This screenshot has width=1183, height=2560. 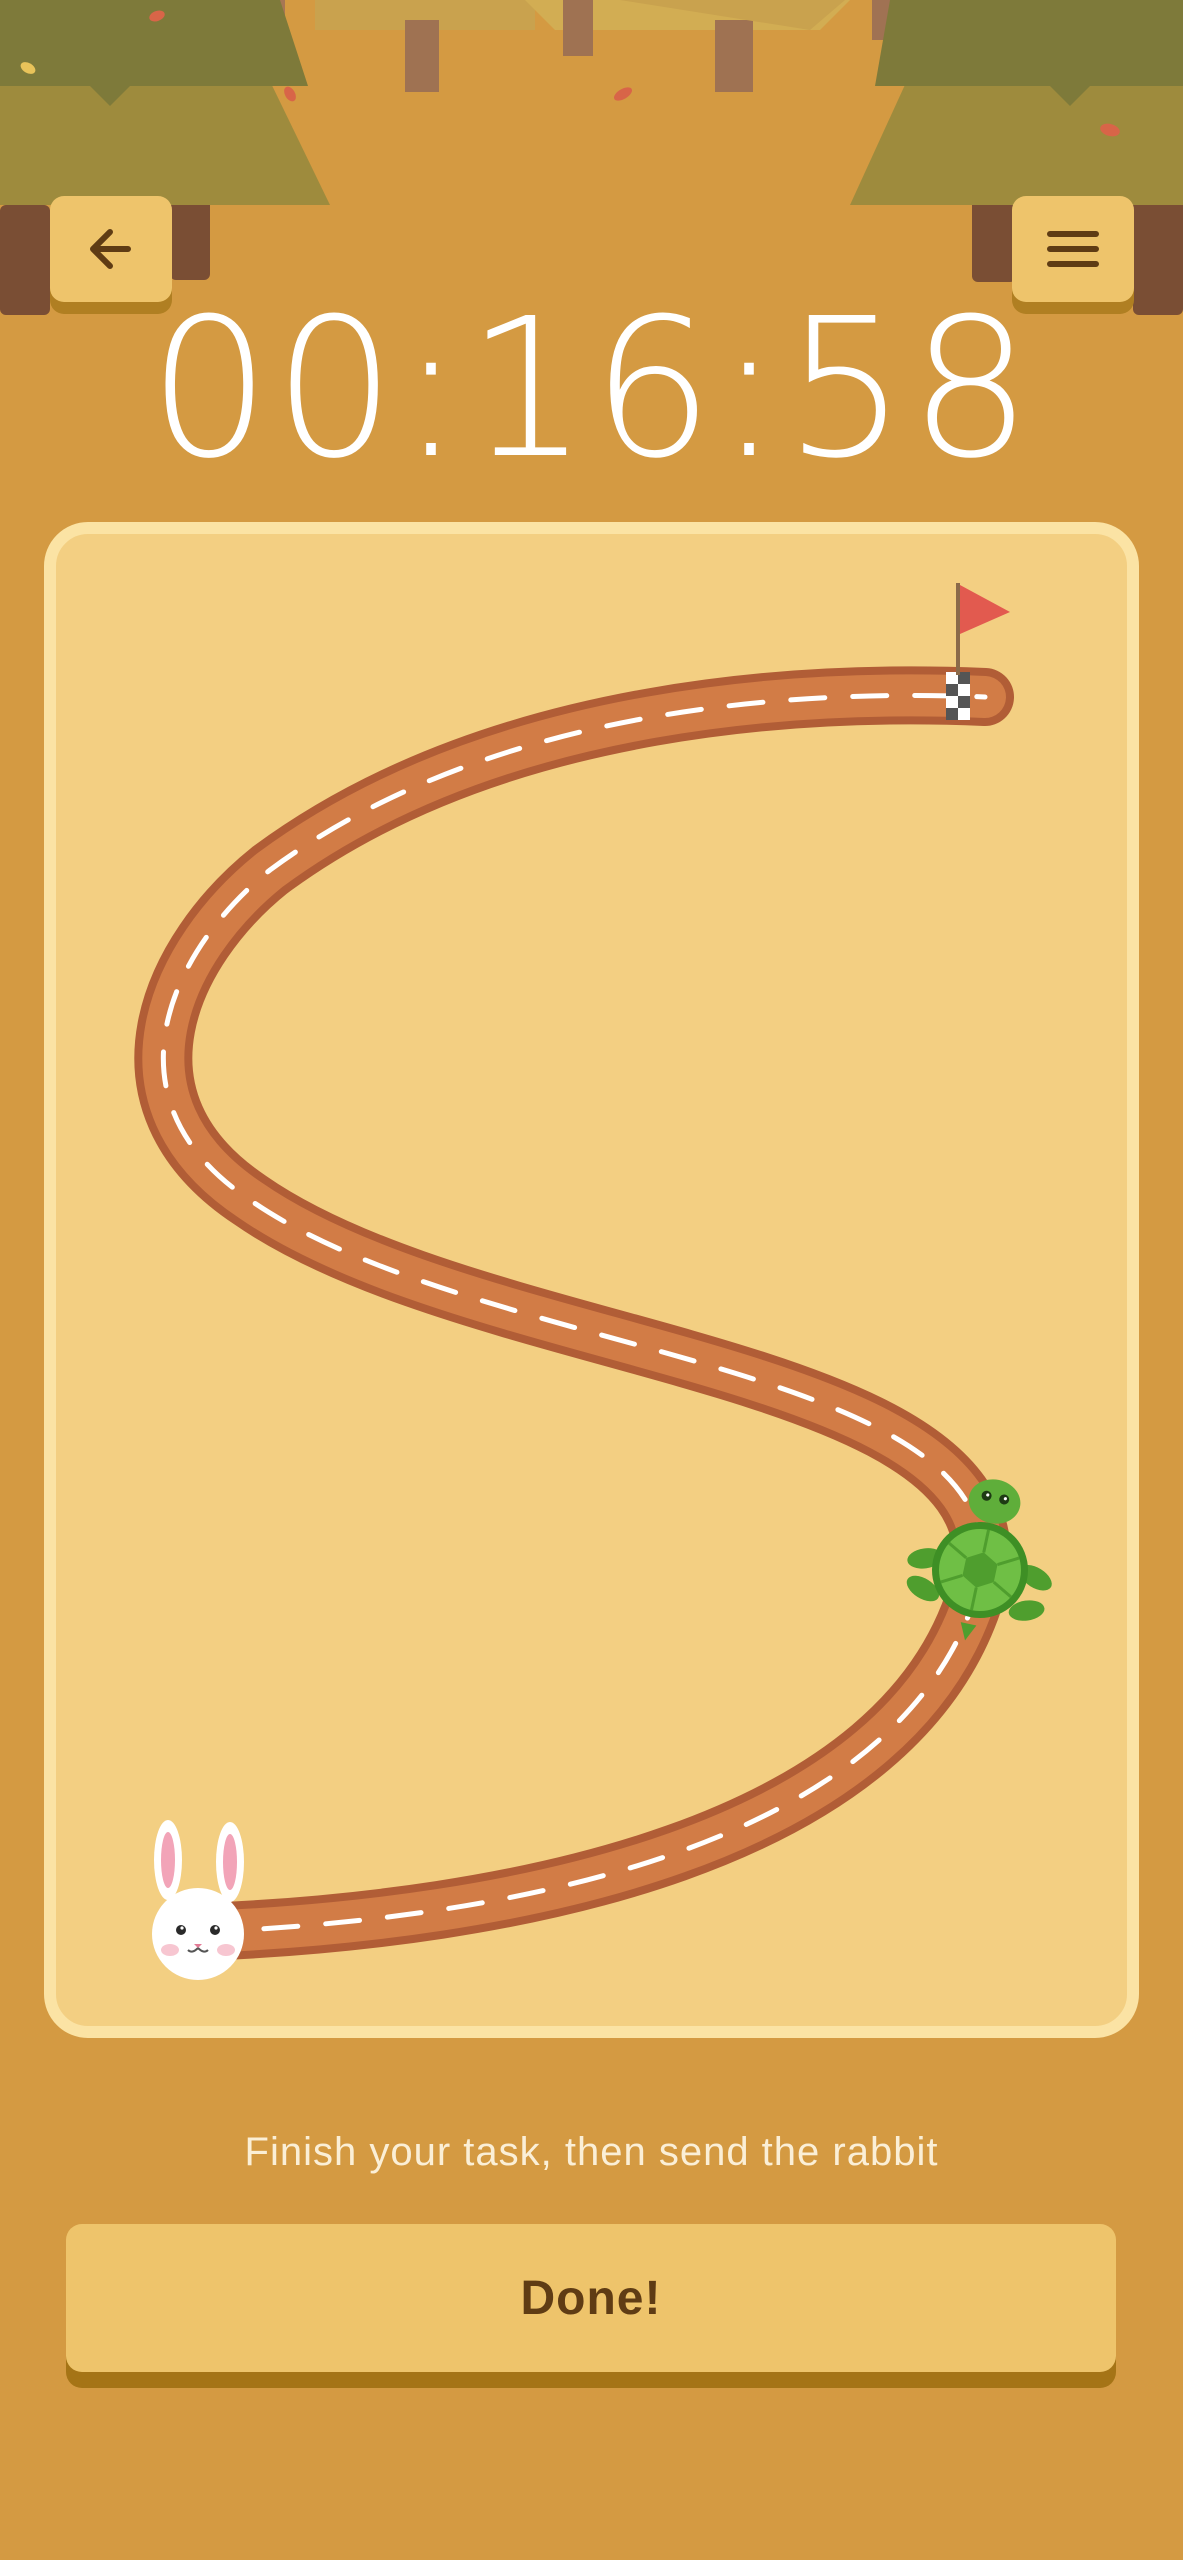 I want to click on finish-flag-icon, so click(x=983, y=629).